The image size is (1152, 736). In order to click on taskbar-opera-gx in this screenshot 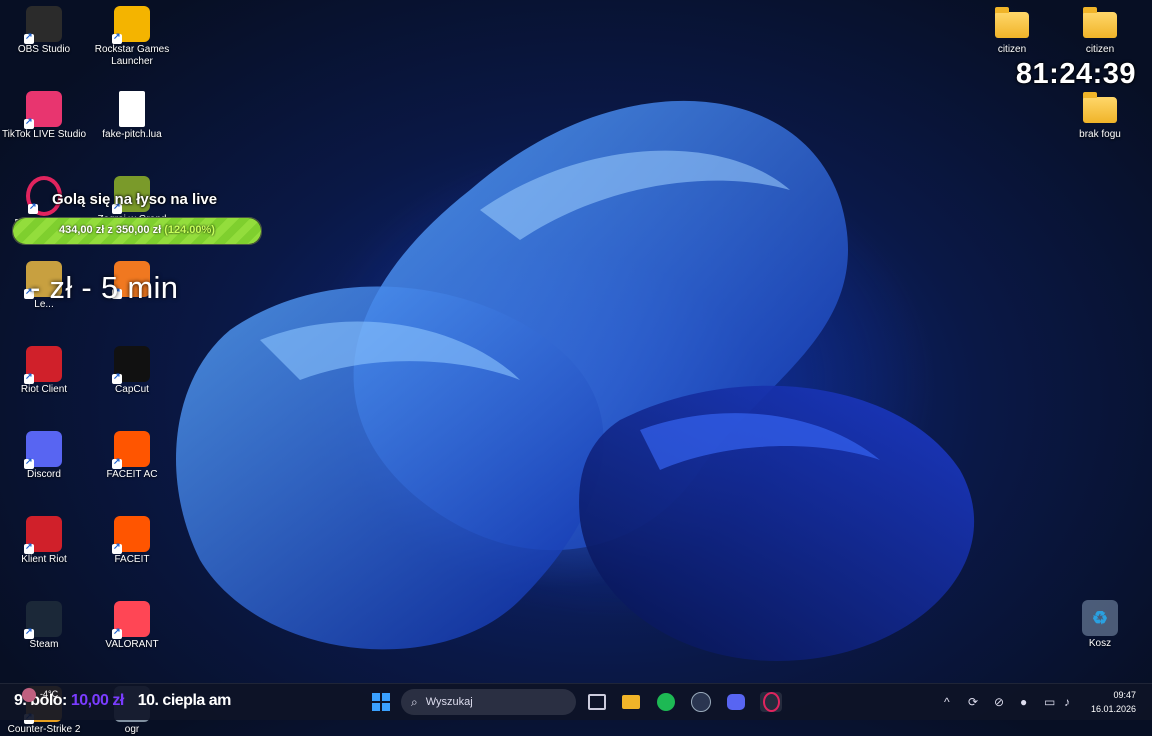, I will do `click(771, 702)`.